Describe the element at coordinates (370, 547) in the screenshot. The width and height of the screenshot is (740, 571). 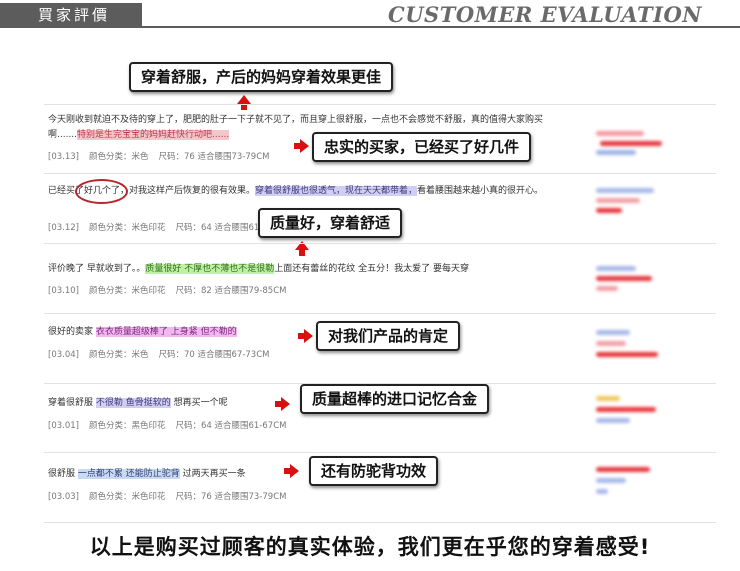
I see `footer-slogan: 以上是购买过顾客的真实体验，我们更在乎您的穿着感受!` at that location.